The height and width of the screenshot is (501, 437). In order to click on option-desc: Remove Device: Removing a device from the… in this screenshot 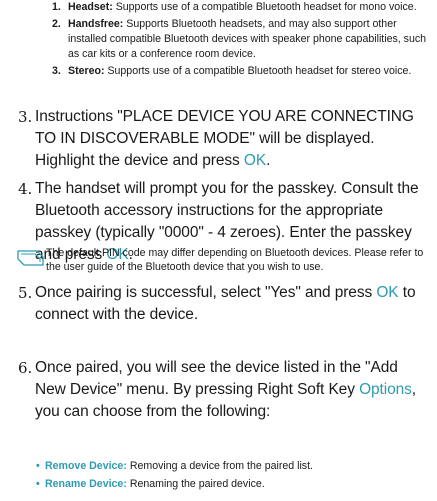, I will do `click(179, 466)`.